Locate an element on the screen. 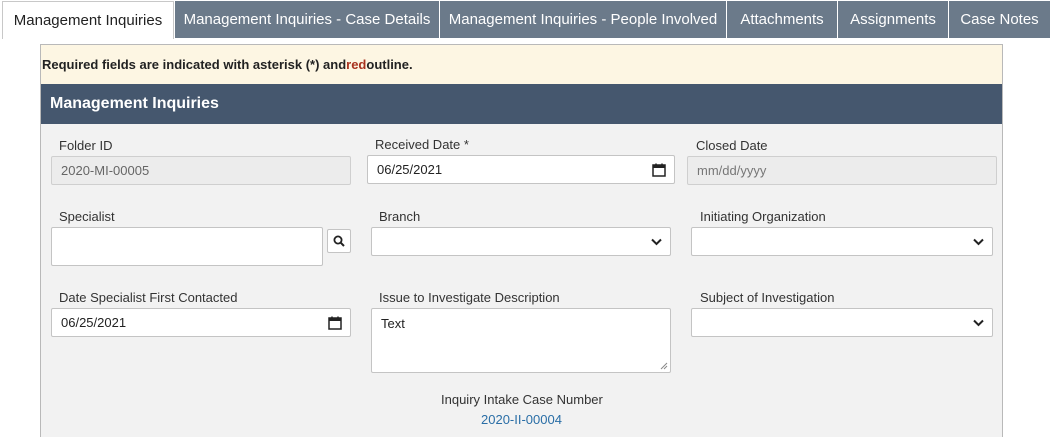 The image size is (1050, 437). search-icon is located at coordinates (339, 241).